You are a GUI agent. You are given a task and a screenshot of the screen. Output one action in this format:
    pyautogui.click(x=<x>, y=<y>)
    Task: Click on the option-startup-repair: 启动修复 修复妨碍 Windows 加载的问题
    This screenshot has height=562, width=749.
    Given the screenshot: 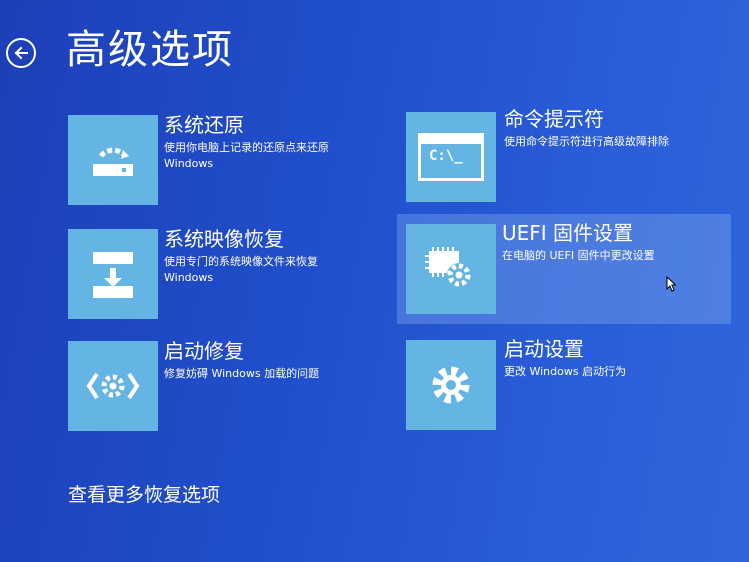 What is the action you would take?
    pyautogui.click(x=218, y=386)
    